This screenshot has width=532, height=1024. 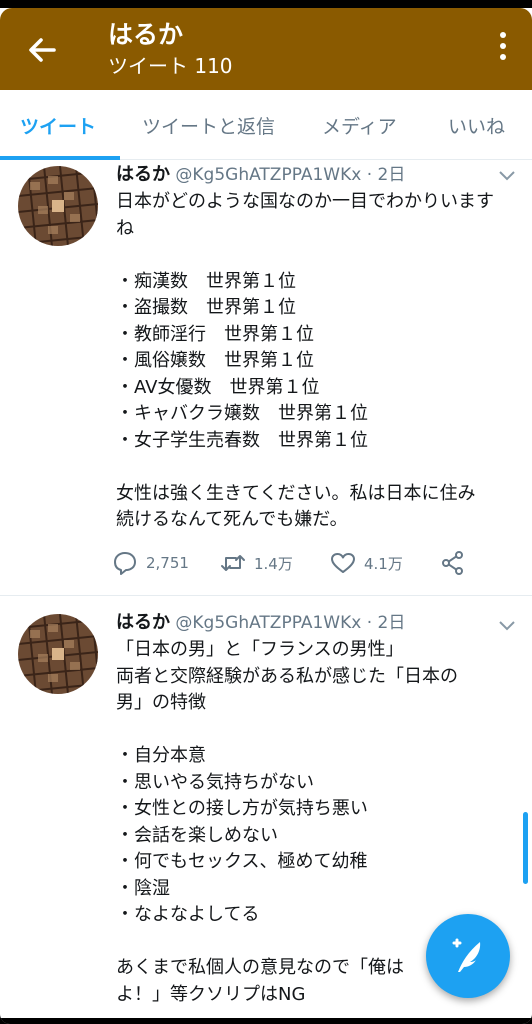 I want to click on tab-likes: いいね, so click(x=476, y=125).